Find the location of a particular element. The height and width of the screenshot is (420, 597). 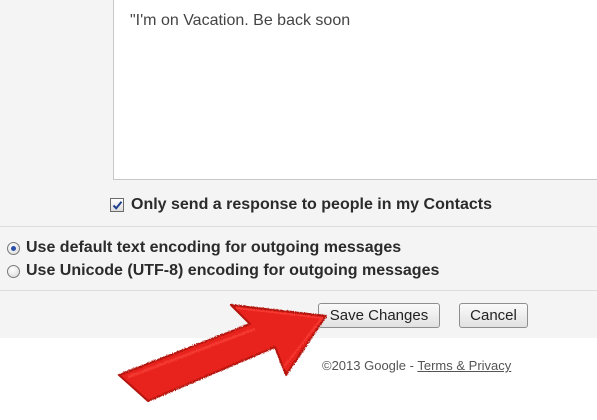

terms-privacy-link: Terms & Privacy is located at coordinates (464, 365).